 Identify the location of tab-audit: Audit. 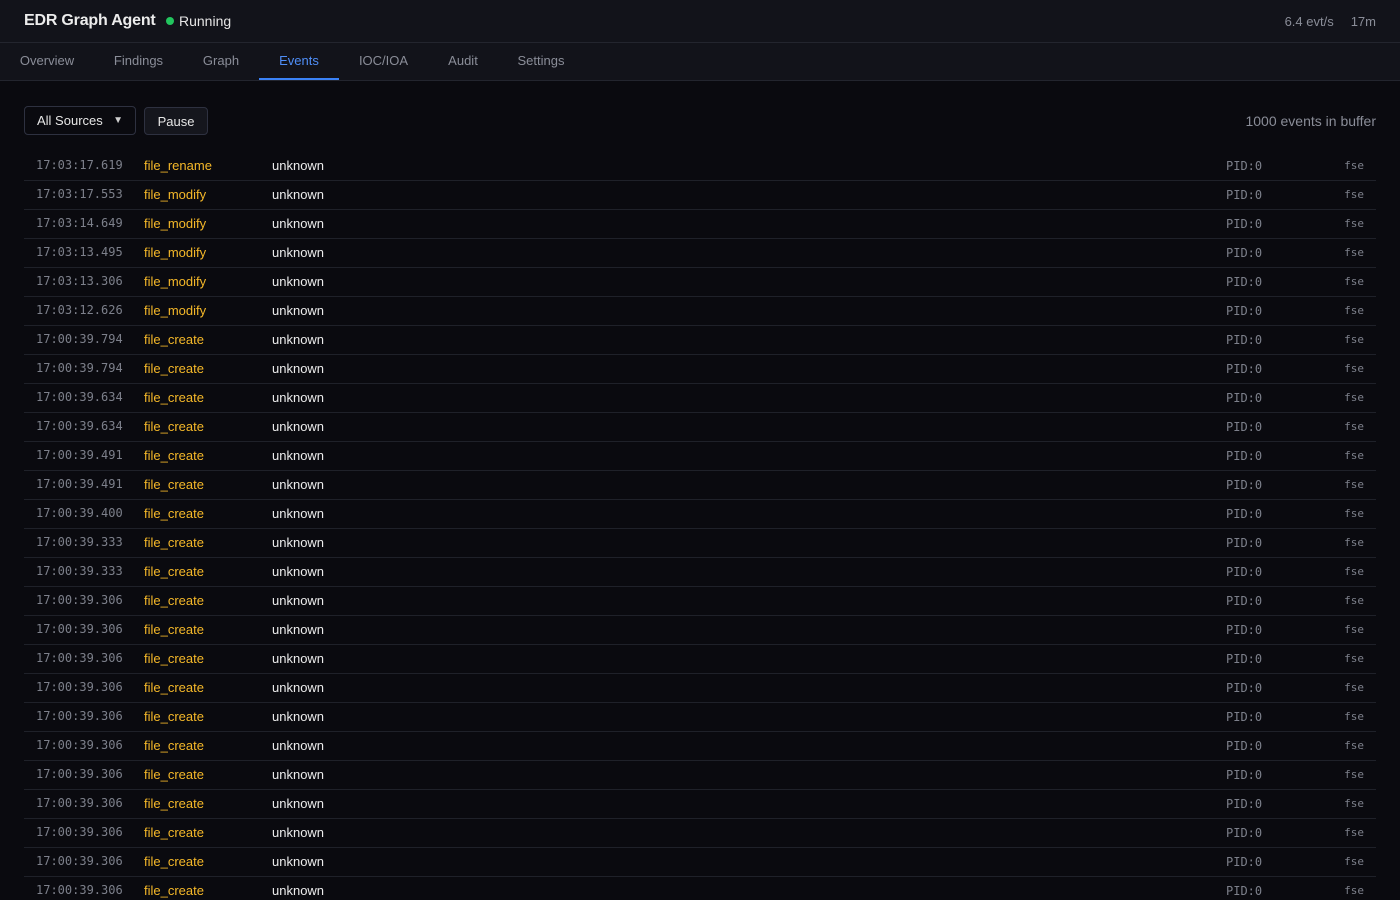
(463, 61).